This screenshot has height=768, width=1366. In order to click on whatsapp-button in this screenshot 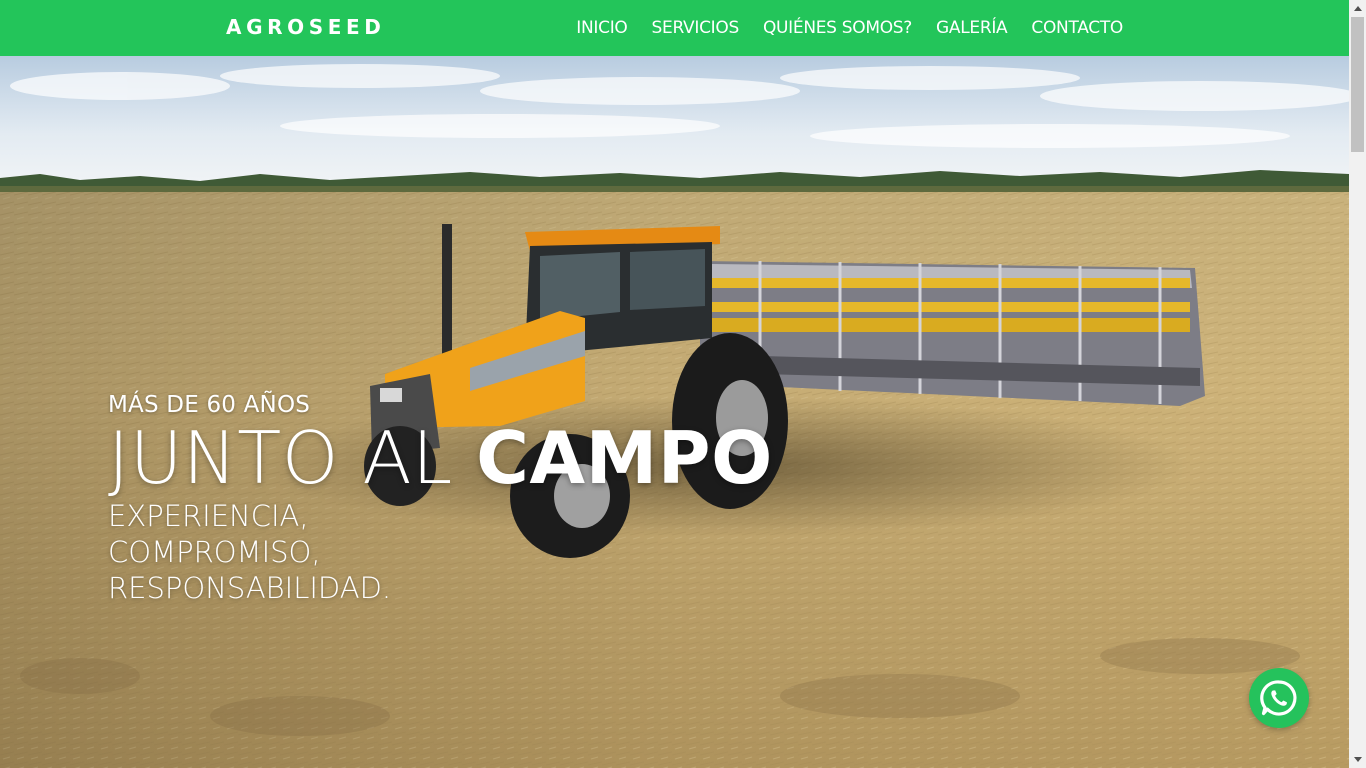, I will do `click(1279, 698)`.